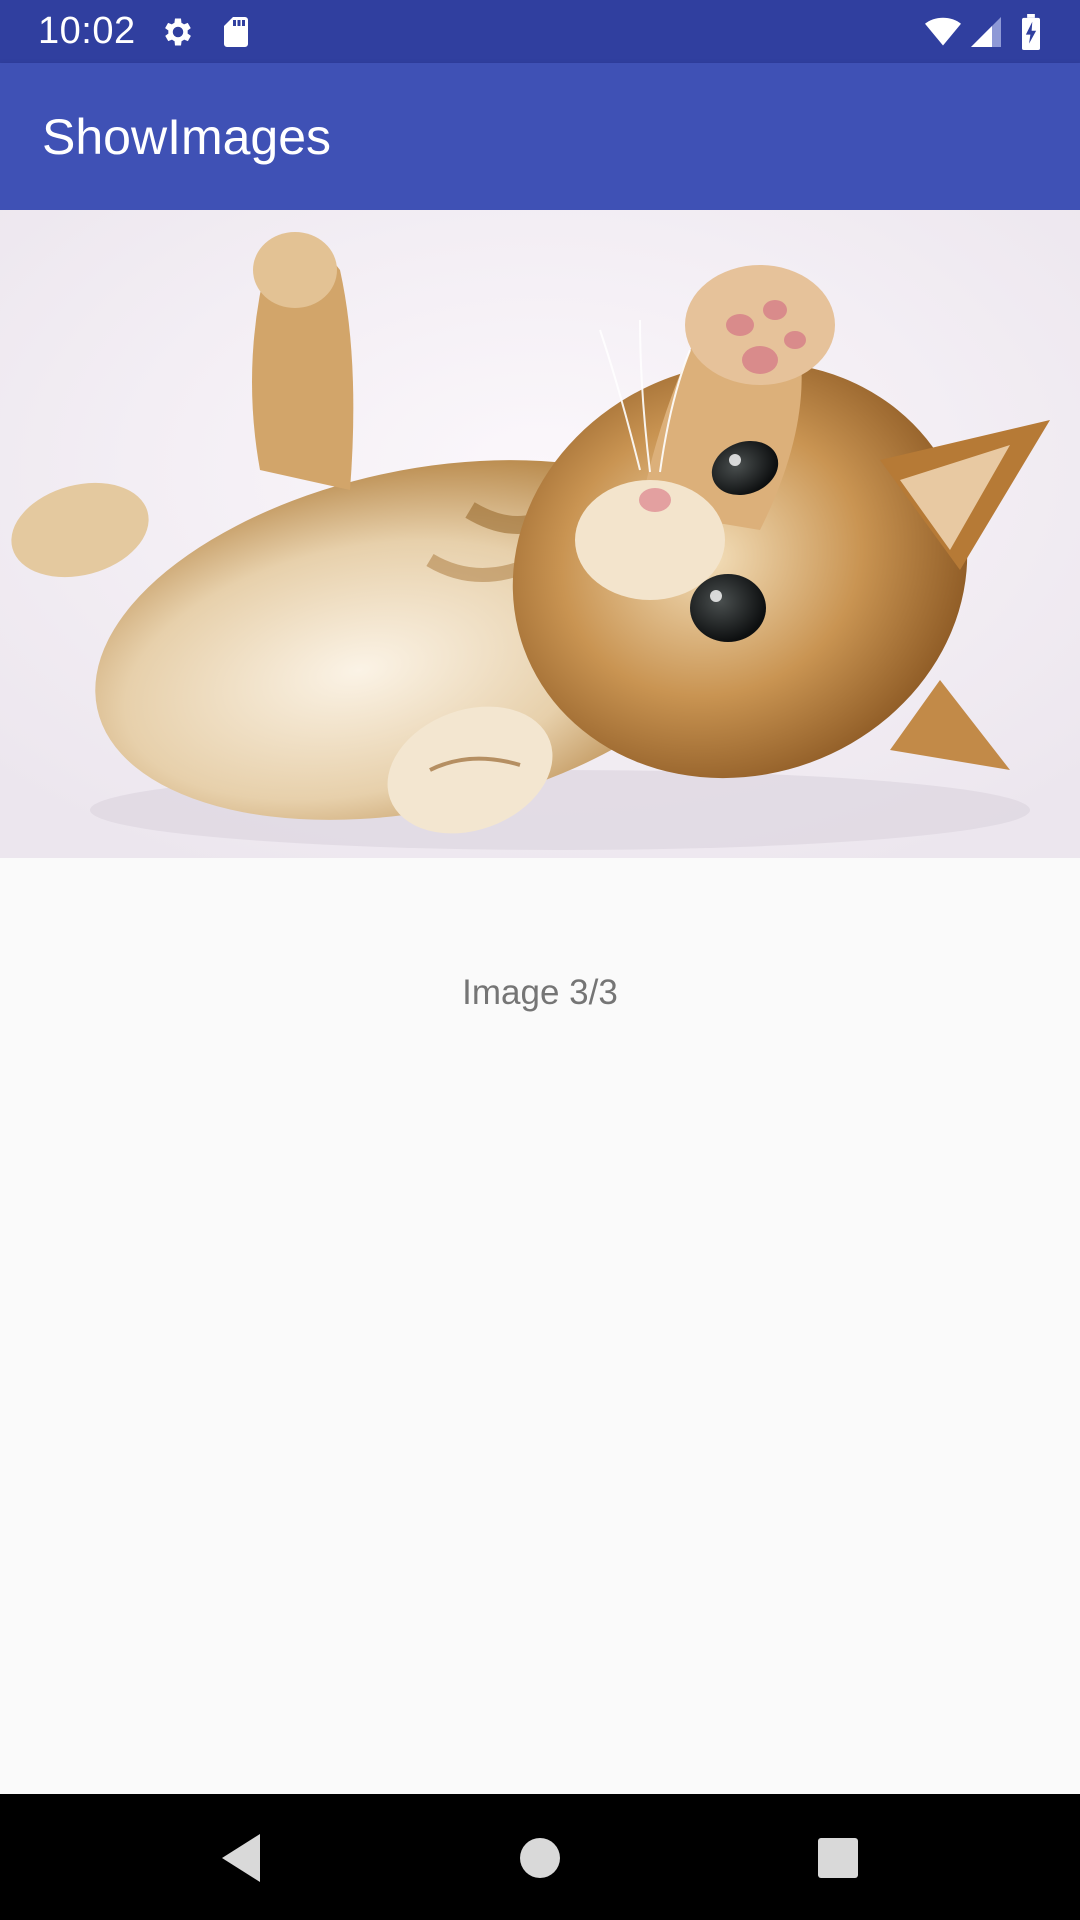 Image resolution: width=1080 pixels, height=1920 pixels. I want to click on status-bar: 10:02, so click(540, 31).